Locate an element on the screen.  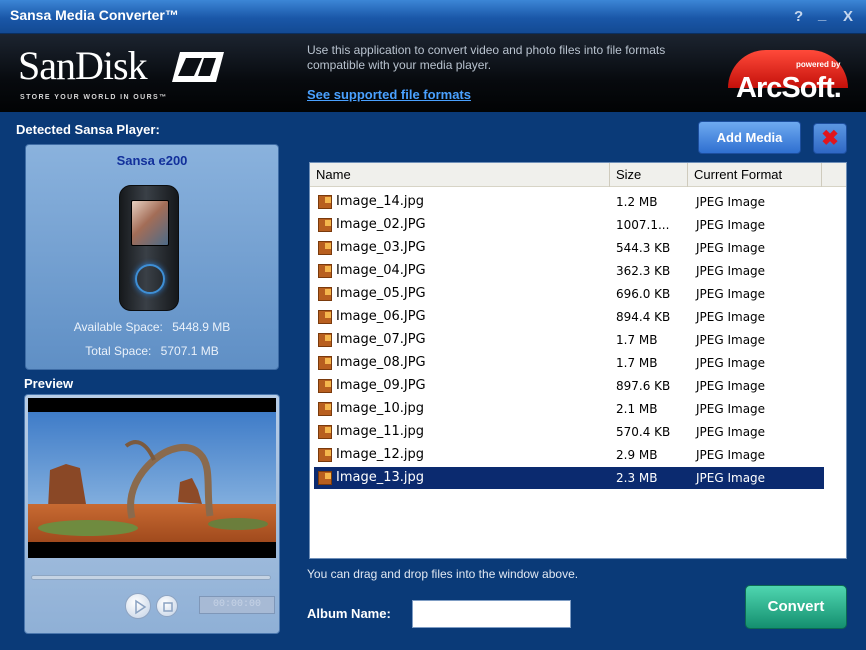
minimize-button: _ is located at coordinates (822, 14).